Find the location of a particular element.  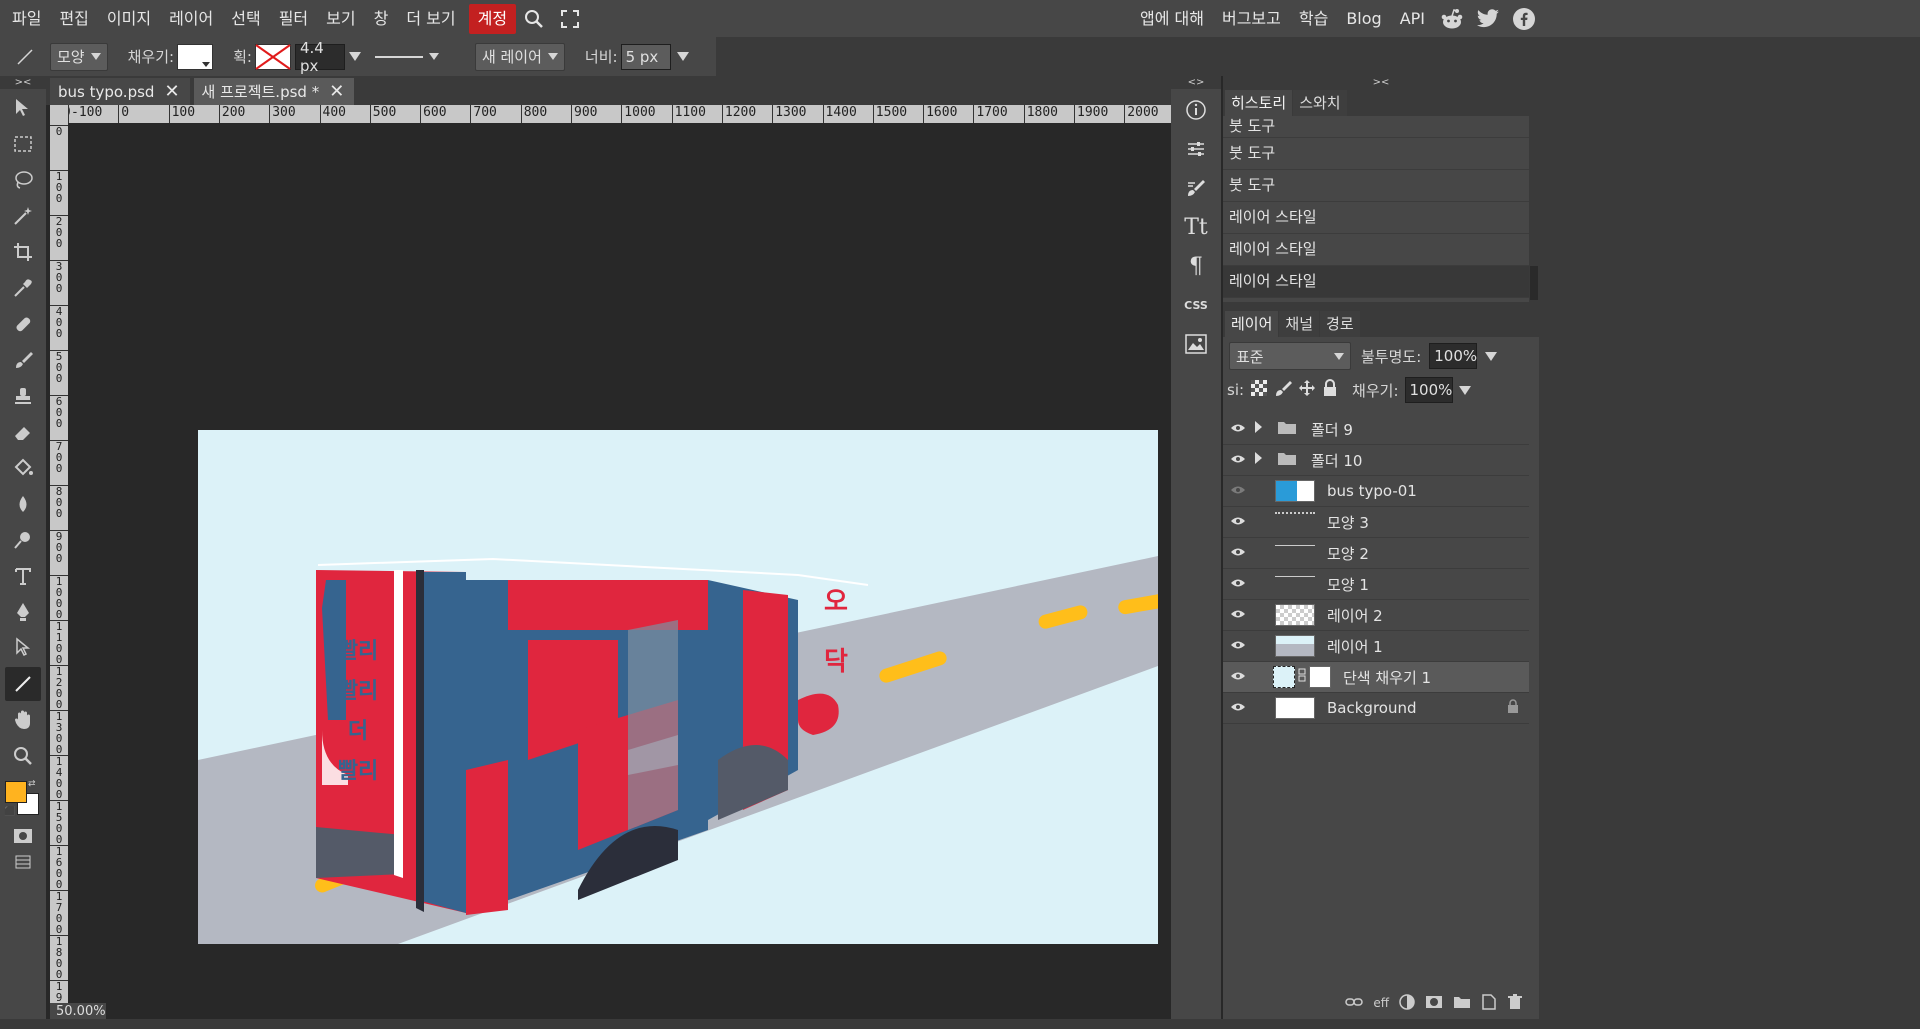

adjustments-icon is located at coordinates (1196, 149).